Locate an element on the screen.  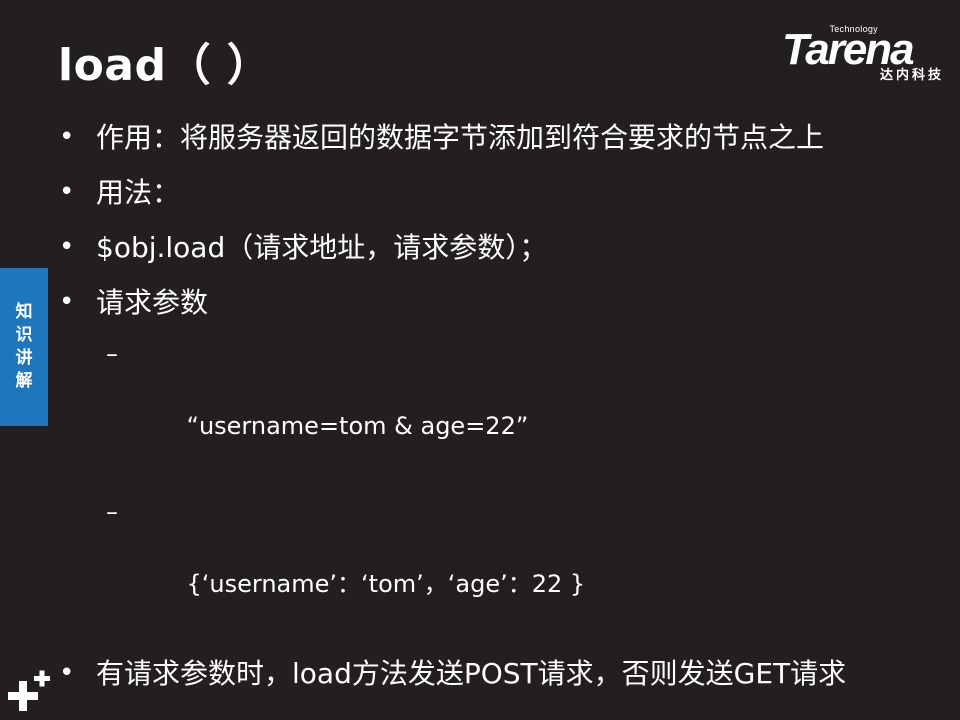
knowledge-explanation-tab: 知 识 讲 解 is located at coordinates (24, 347).